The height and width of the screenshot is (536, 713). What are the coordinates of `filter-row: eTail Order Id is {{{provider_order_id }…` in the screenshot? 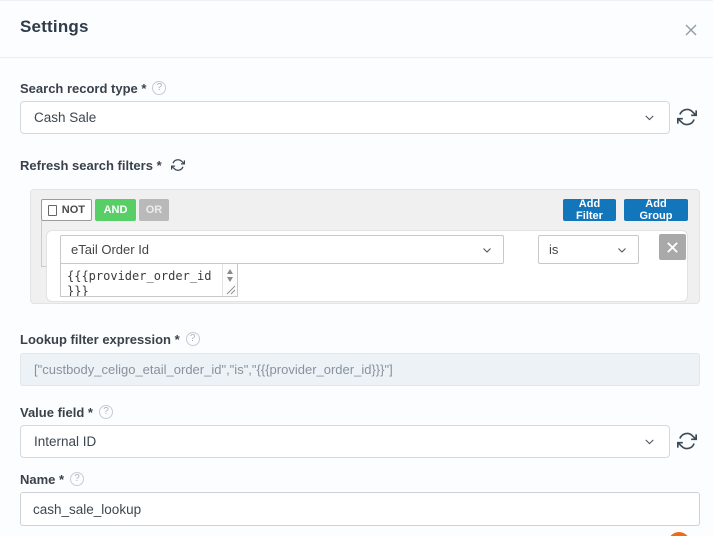 It's located at (367, 266).